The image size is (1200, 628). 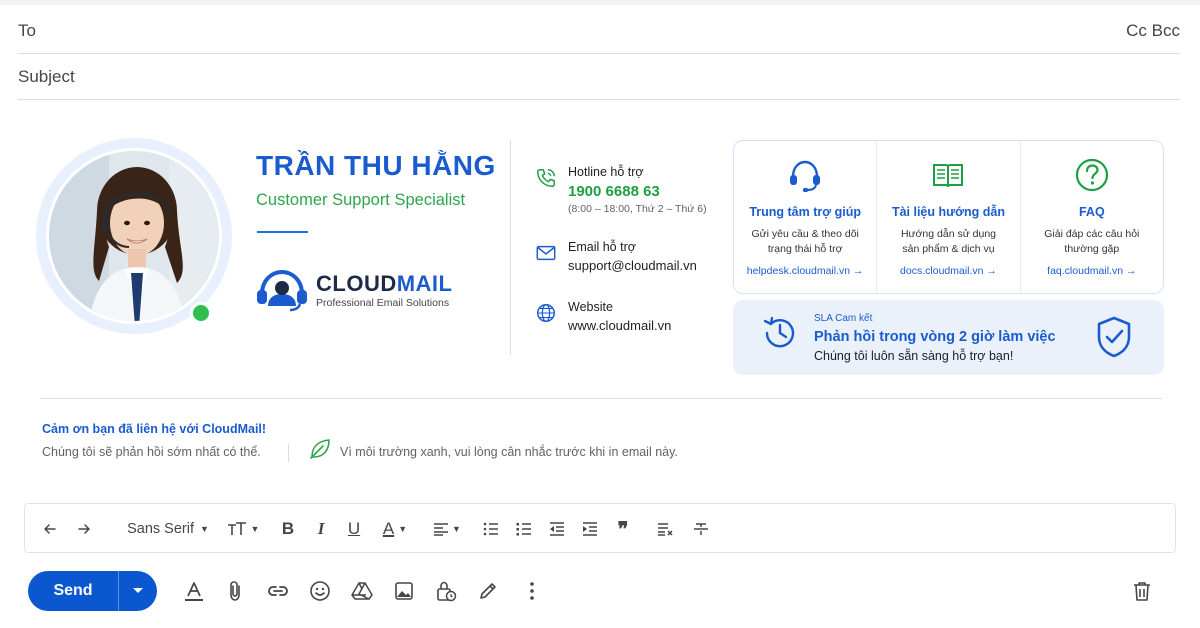 I want to click on formatting-options-button, so click(x=194, y=591).